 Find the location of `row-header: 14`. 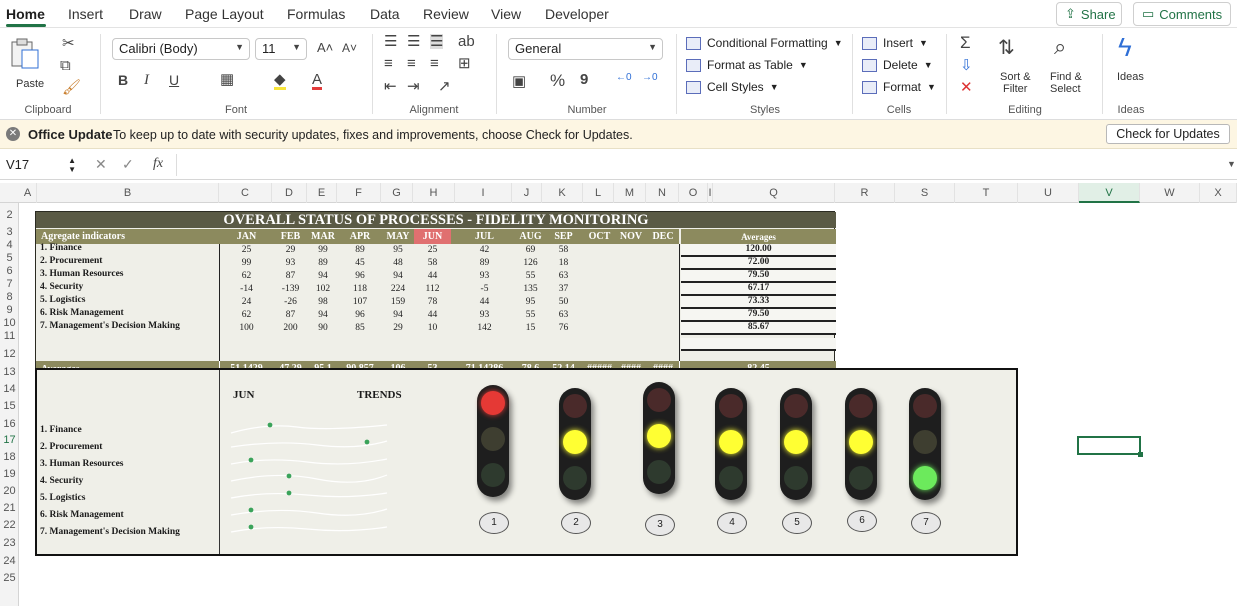

row-header: 14 is located at coordinates (9, 389).